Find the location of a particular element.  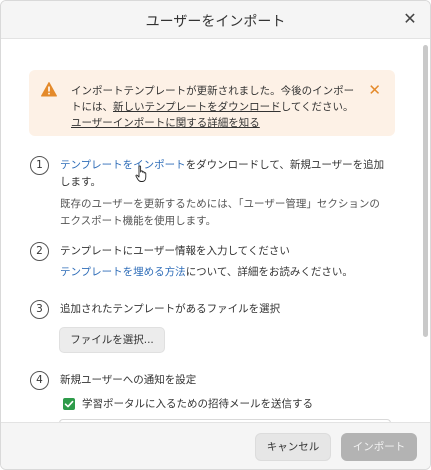

step-number: 1 is located at coordinates (39, 165).